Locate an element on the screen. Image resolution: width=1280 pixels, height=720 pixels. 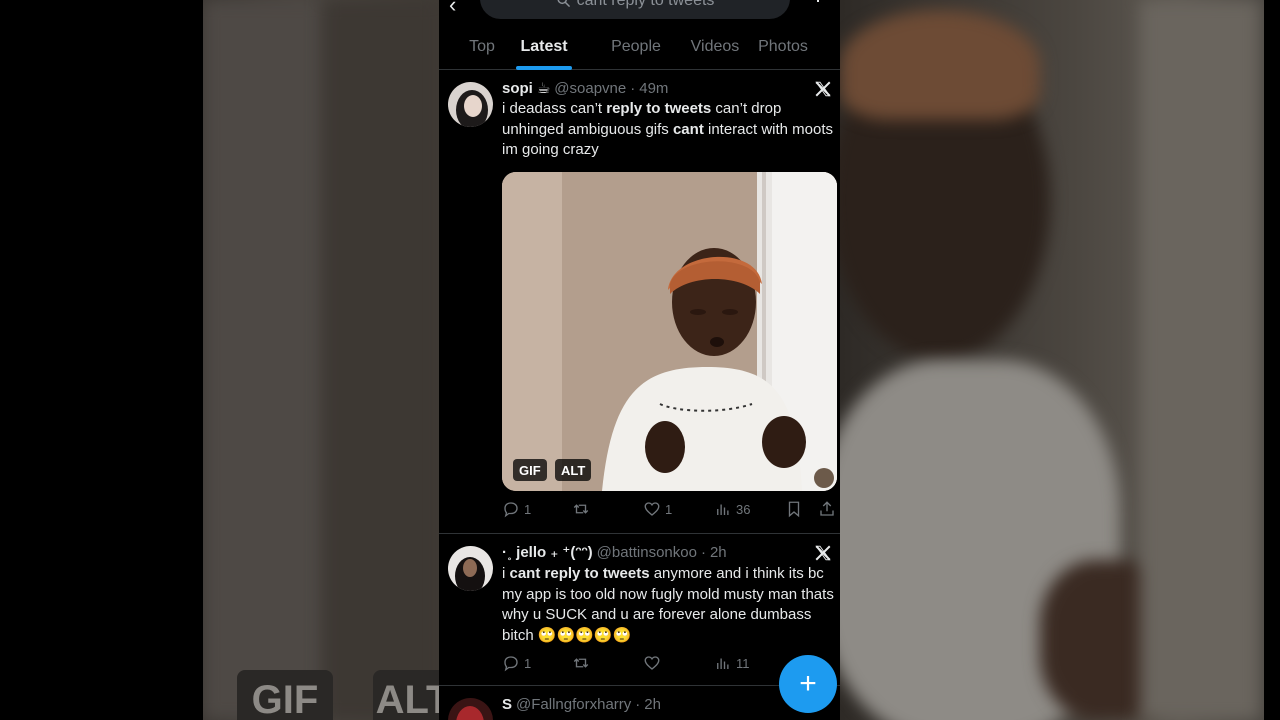
tweet-time: 49m is located at coordinates (654, 88).